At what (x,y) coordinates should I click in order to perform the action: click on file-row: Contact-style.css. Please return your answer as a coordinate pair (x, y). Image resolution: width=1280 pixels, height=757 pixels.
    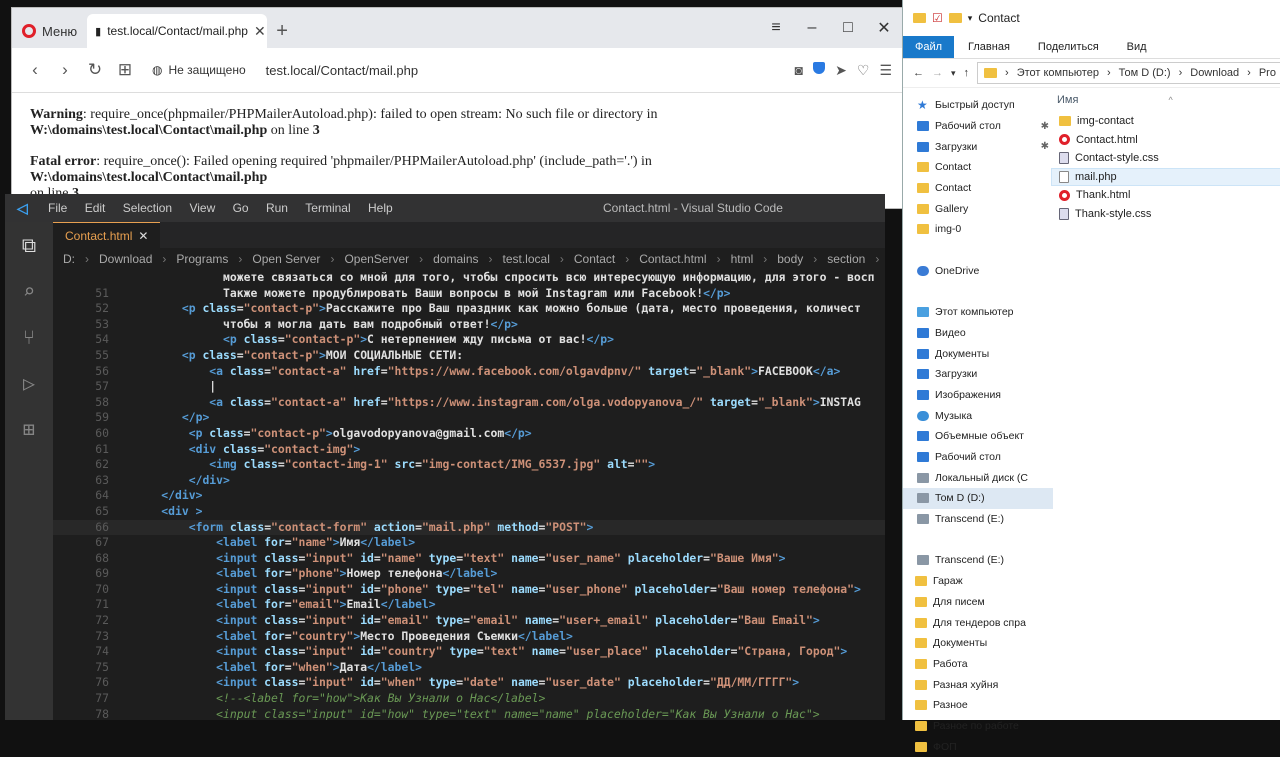
    Looking at the image, I should click on (1166, 158).